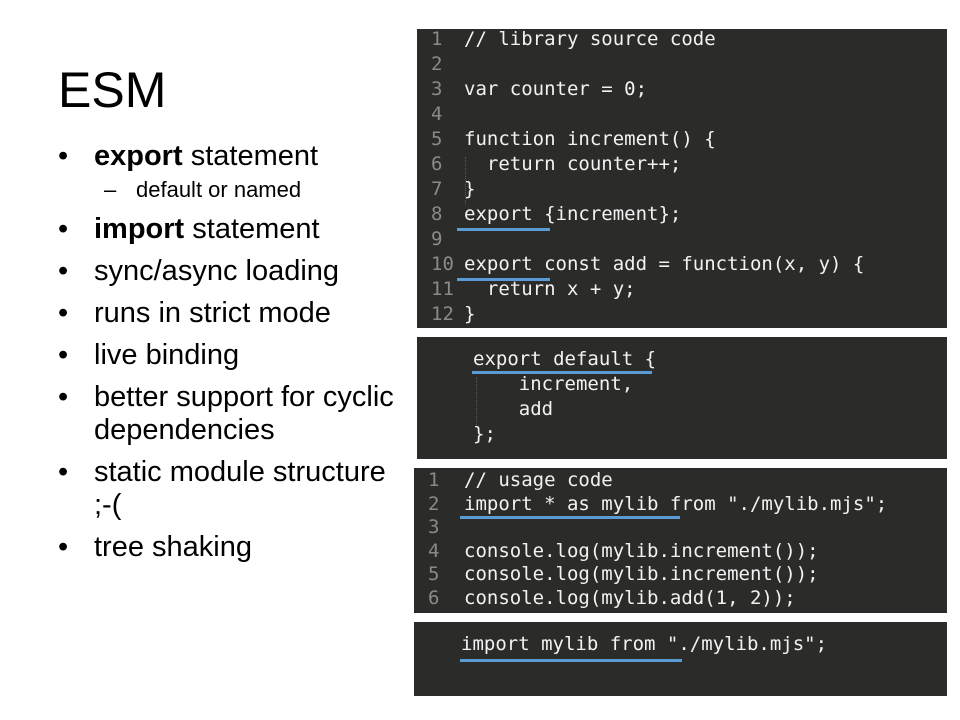 This screenshot has height=720, width=960. What do you see at coordinates (630, 597) in the screenshot?
I see `code-text: console.log(mylib.add(1, 2));` at bounding box center [630, 597].